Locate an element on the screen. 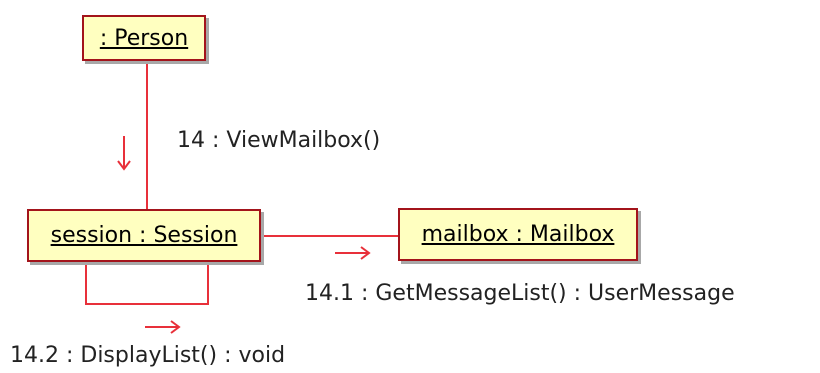 Image resolution: width=820 pixels, height=373 pixels. message-14-label: 14 : ViewMailbox() is located at coordinates (279, 140).